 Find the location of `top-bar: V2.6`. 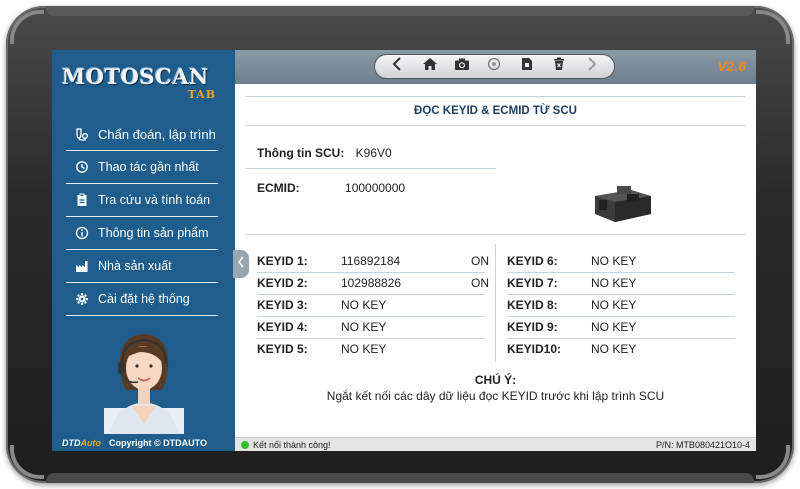

top-bar: V2.6 is located at coordinates (495, 67).